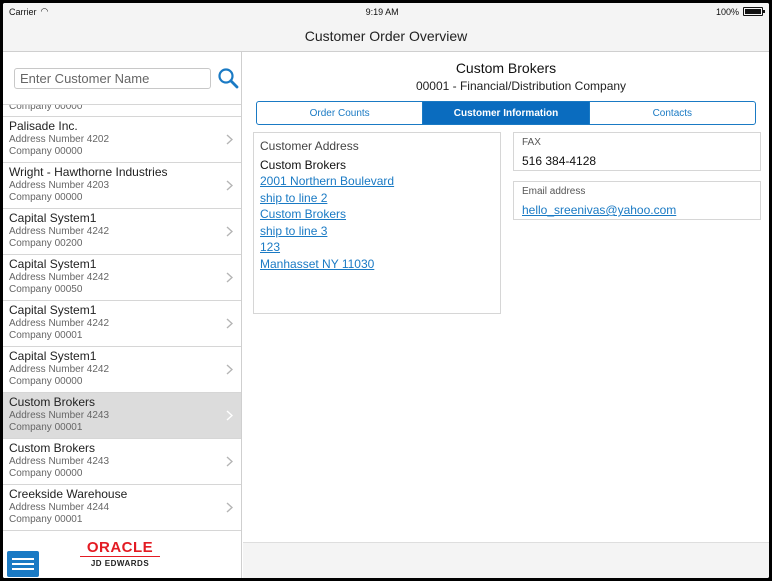 The height and width of the screenshot is (581, 772). Describe the element at coordinates (377, 231) in the screenshot. I see `address-line-link: ship to line 3` at that location.